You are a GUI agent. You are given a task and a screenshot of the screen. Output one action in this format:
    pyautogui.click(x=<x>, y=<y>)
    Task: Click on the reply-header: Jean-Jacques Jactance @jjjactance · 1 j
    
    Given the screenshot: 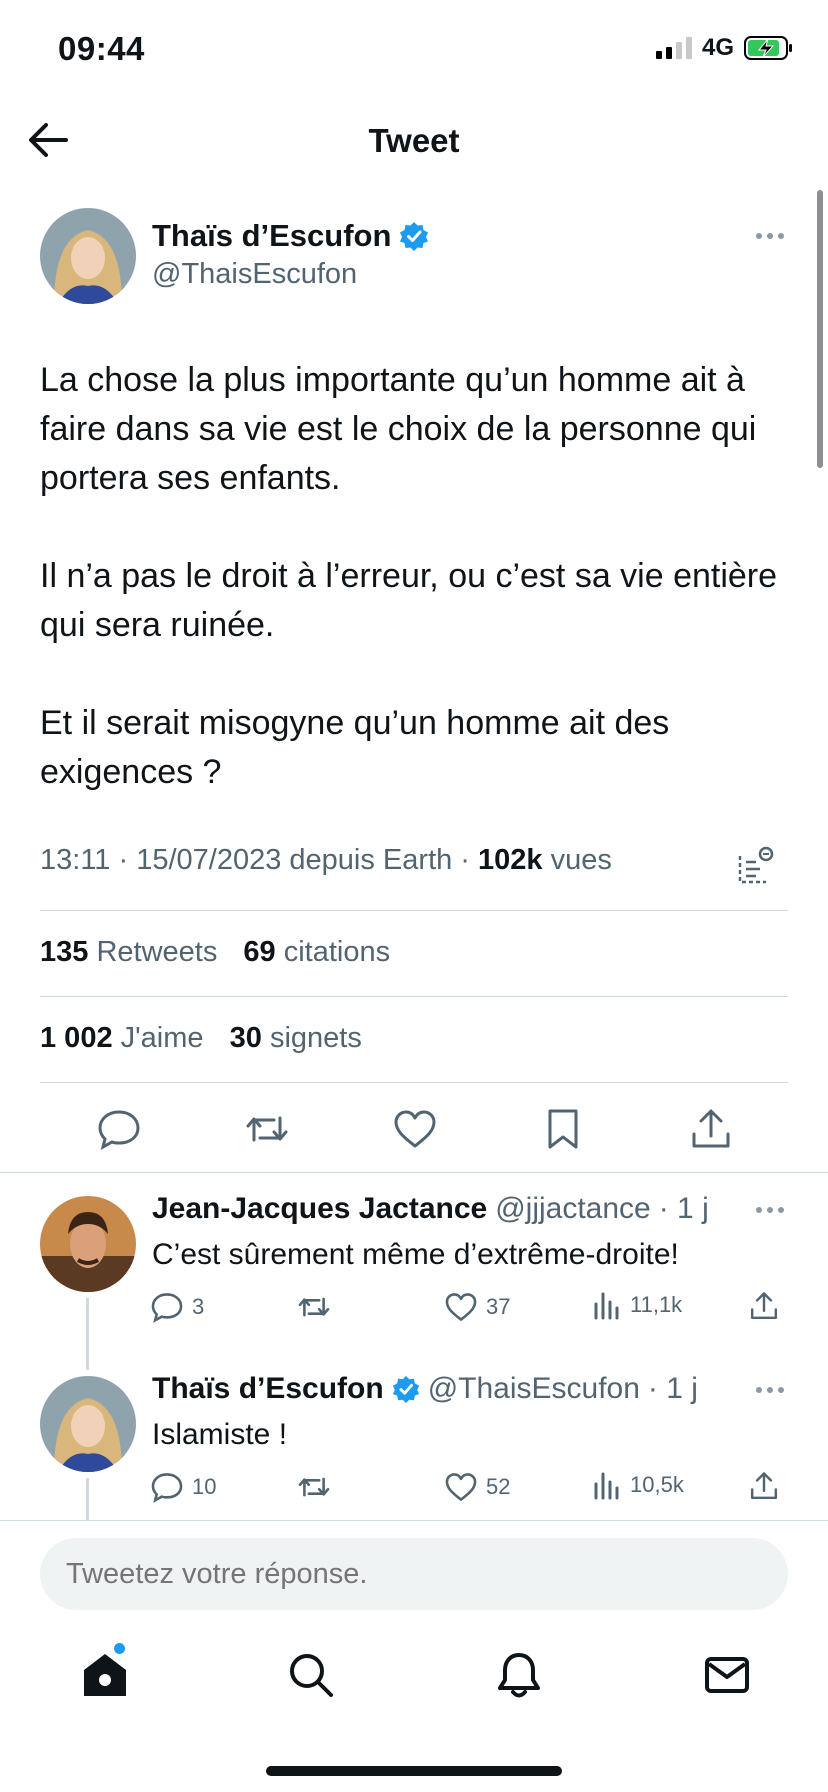 What is the action you would take?
    pyautogui.click(x=430, y=1209)
    